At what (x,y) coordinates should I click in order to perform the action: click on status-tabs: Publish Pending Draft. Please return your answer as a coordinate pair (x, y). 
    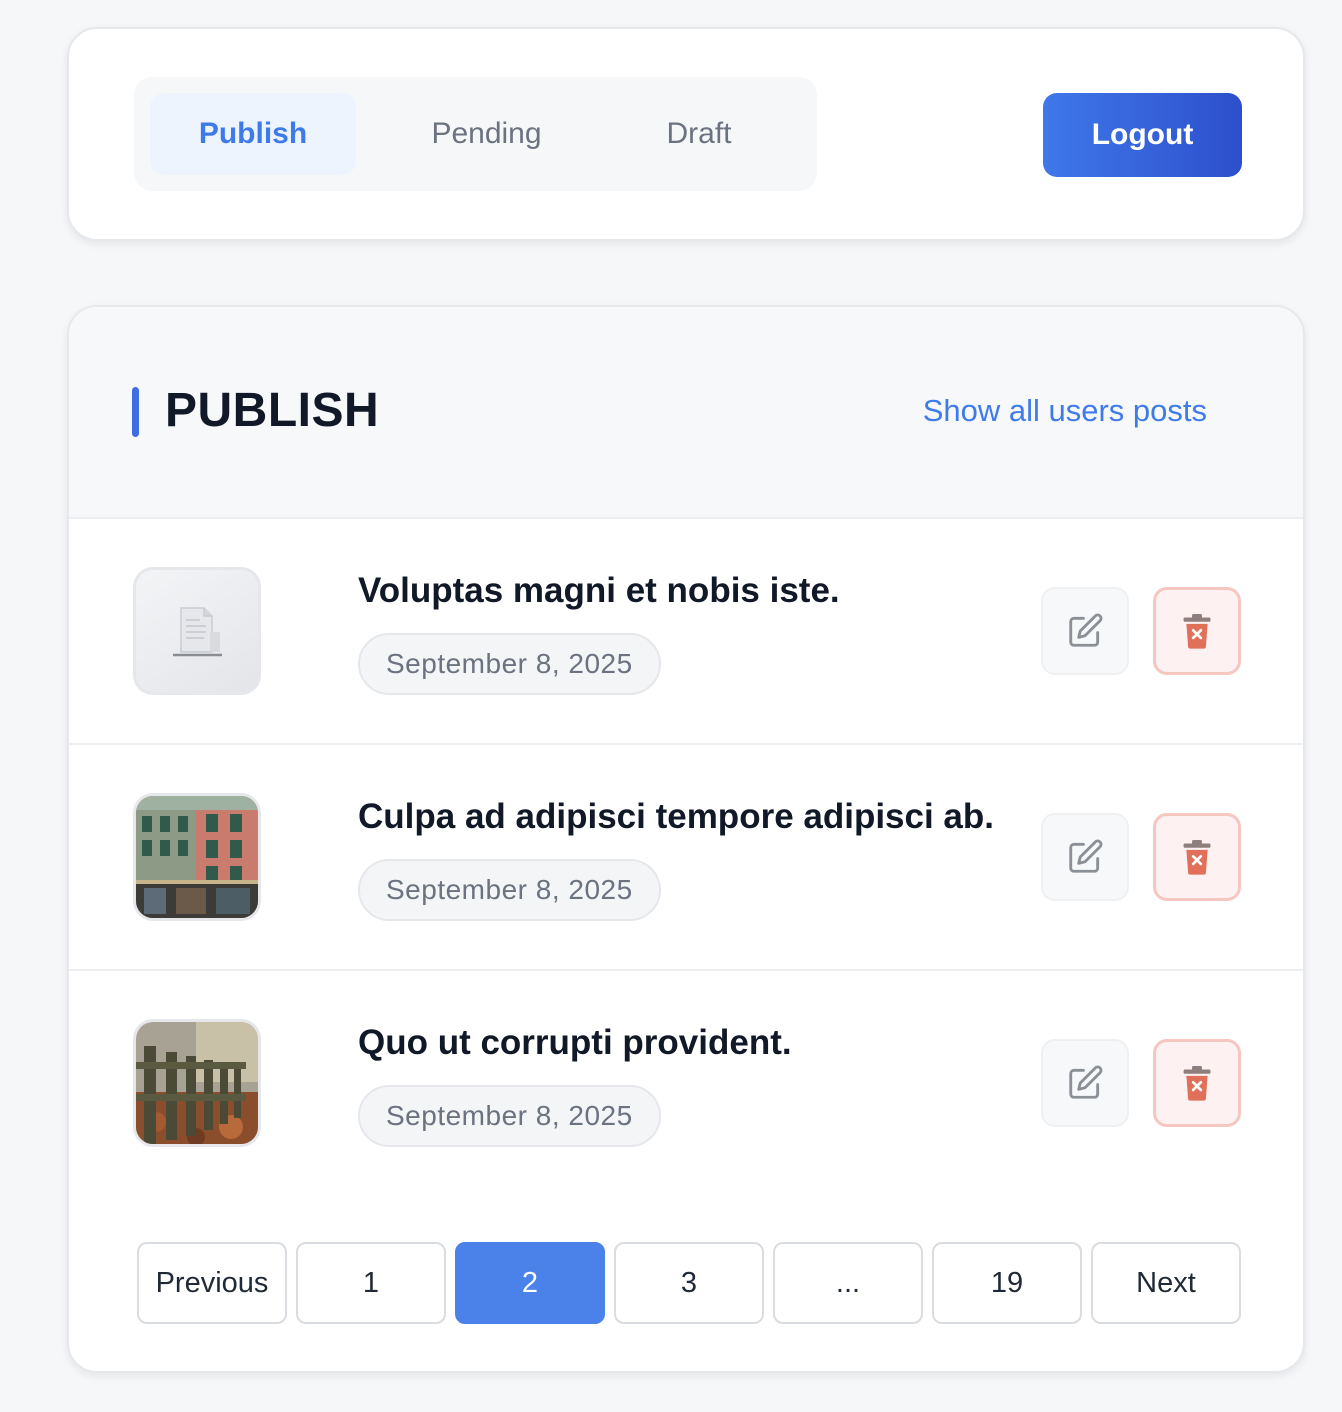
    Looking at the image, I should click on (475, 134).